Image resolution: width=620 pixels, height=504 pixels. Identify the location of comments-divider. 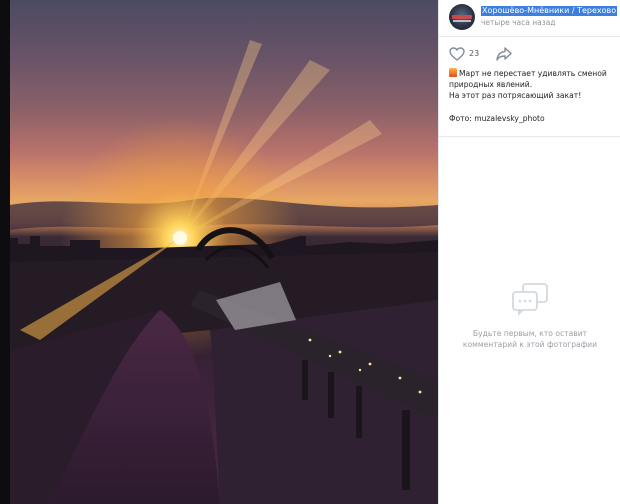
(529, 136).